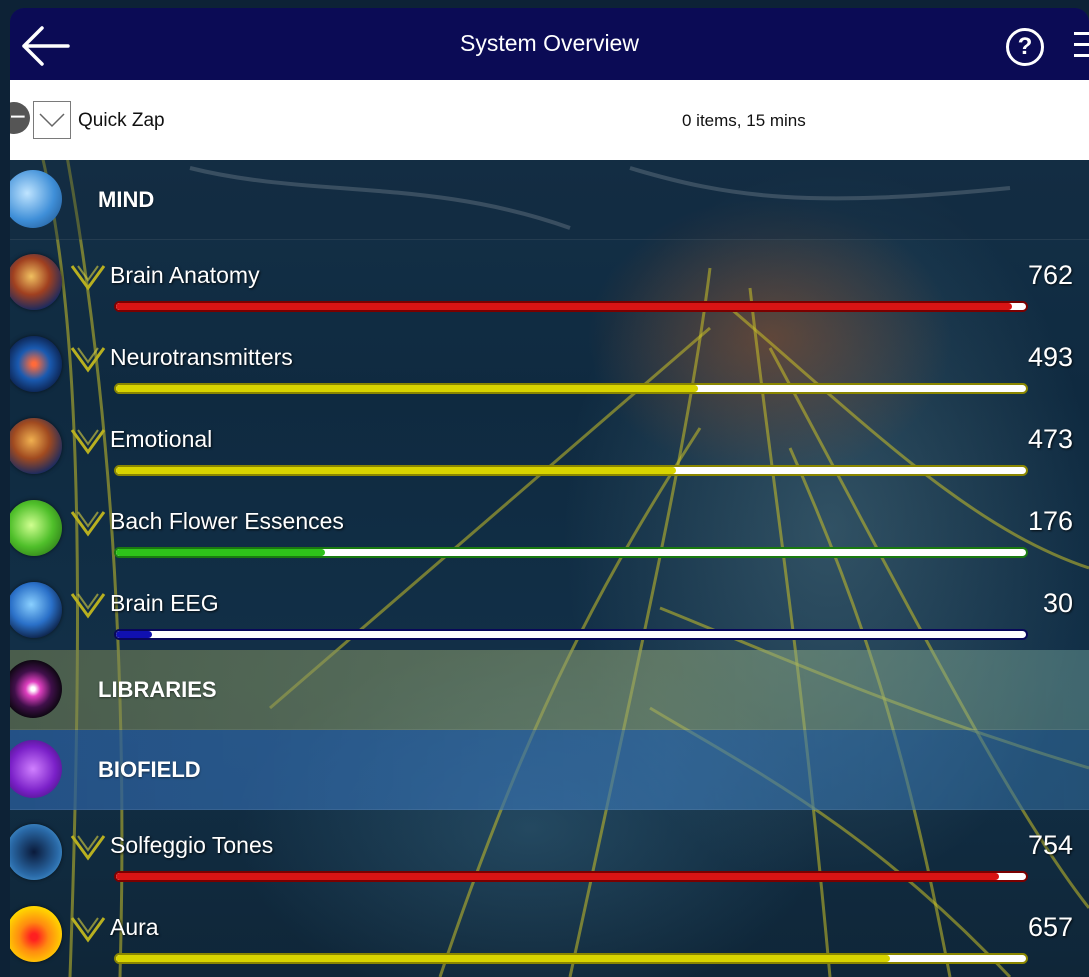  Describe the element at coordinates (36, 282) in the screenshot. I see `brain-anatomy-icon` at that location.